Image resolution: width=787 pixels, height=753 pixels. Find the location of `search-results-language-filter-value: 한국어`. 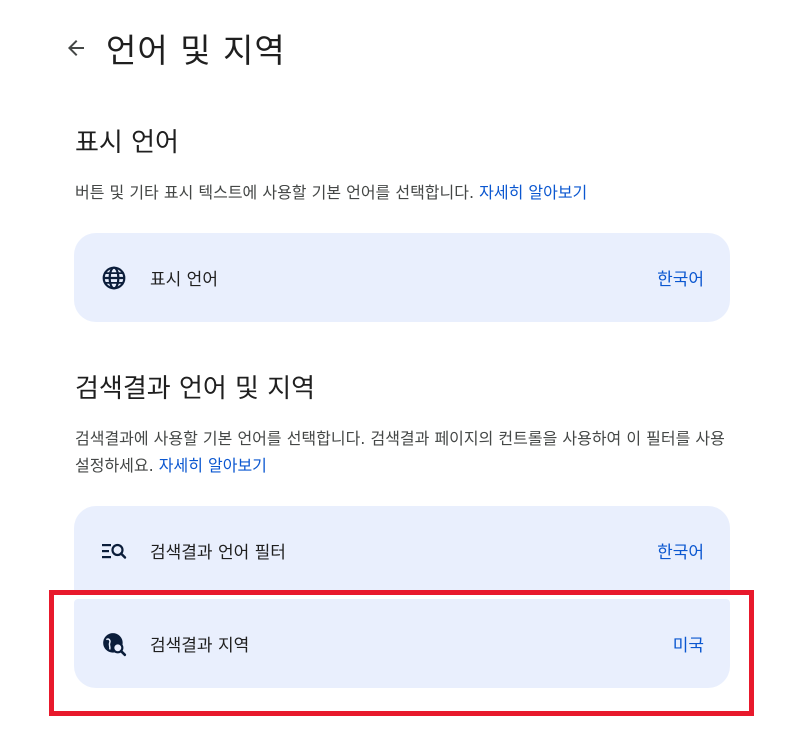

search-results-language-filter-value: 한국어 is located at coordinates (680, 553).